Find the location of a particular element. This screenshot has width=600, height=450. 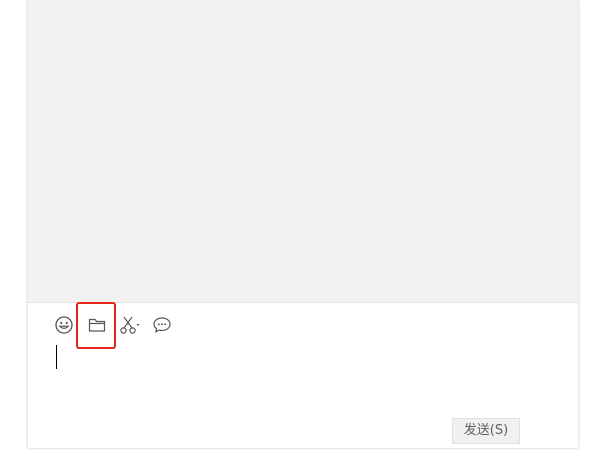

text-caret is located at coordinates (56, 357).